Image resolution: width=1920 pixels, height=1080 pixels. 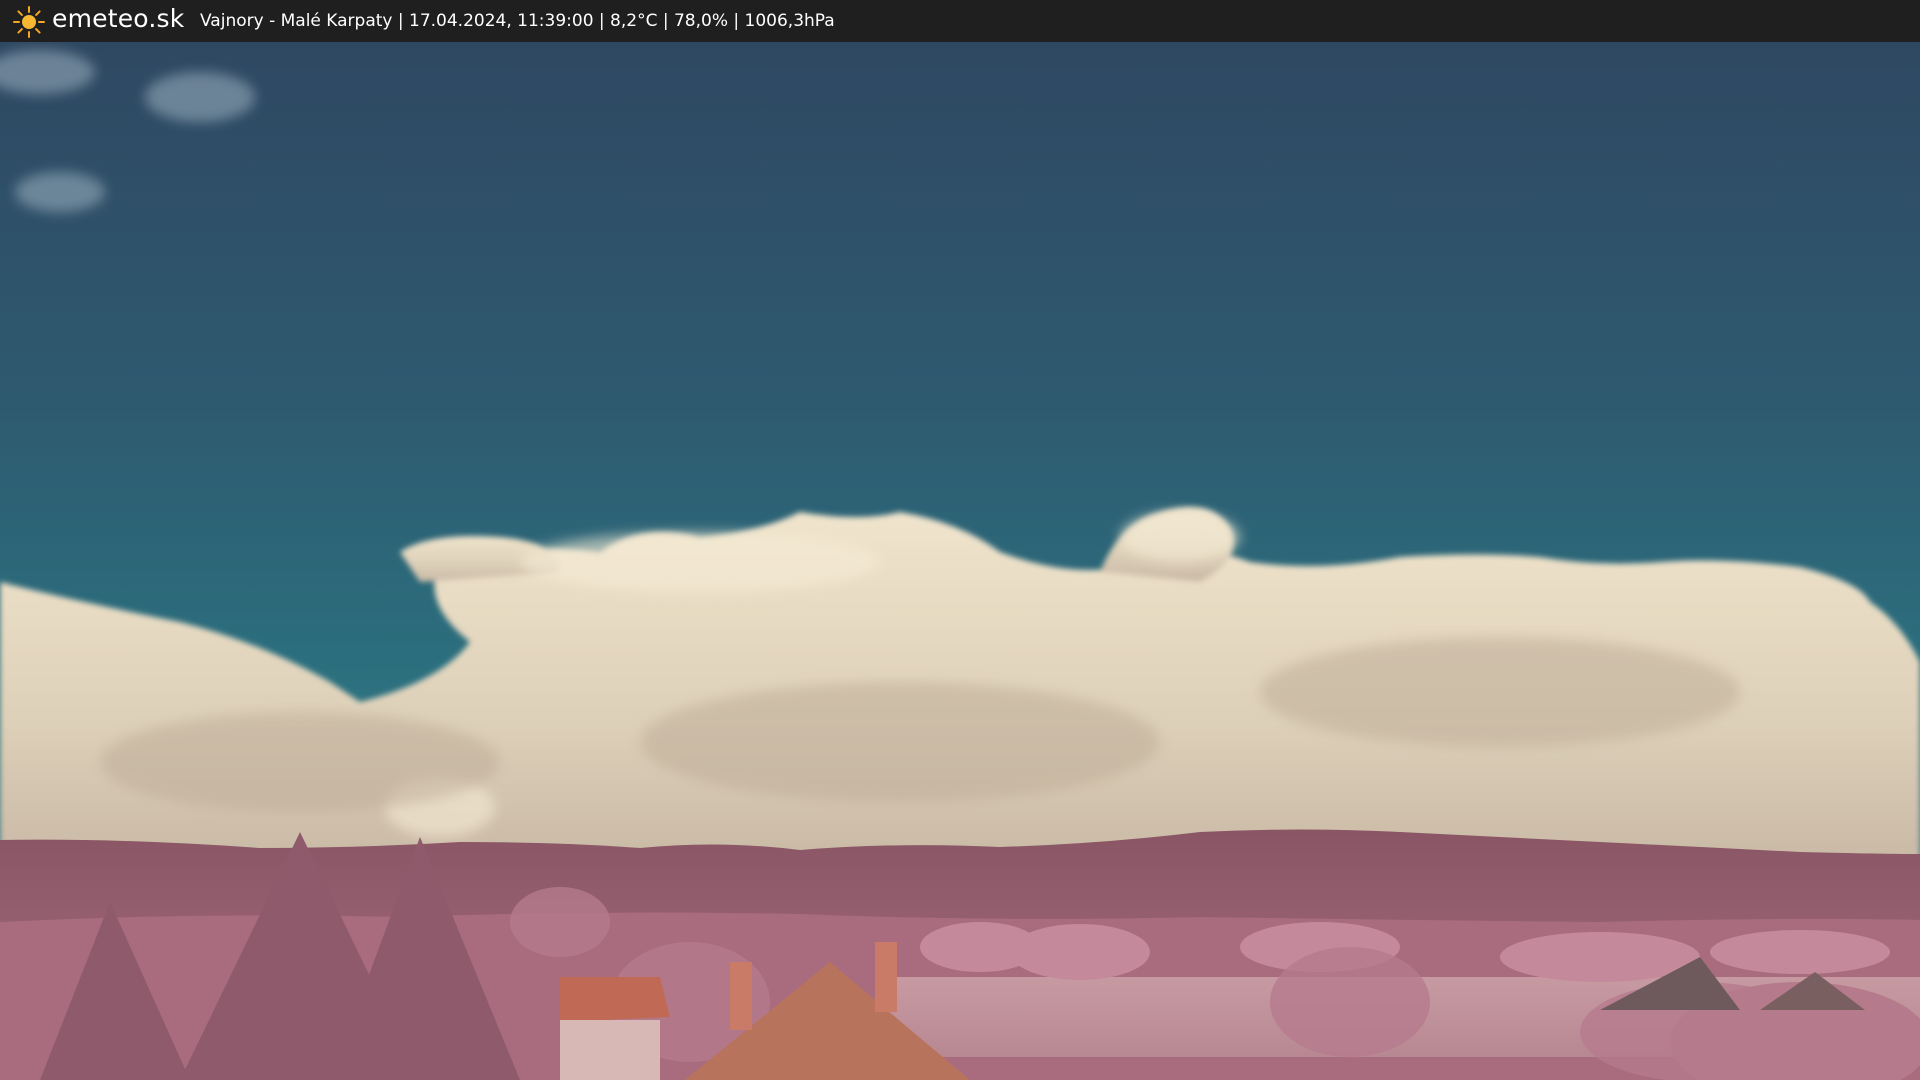 What do you see at coordinates (118, 18) in the screenshot?
I see `brand-logo-text: emeteo.sk` at bounding box center [118, 18].